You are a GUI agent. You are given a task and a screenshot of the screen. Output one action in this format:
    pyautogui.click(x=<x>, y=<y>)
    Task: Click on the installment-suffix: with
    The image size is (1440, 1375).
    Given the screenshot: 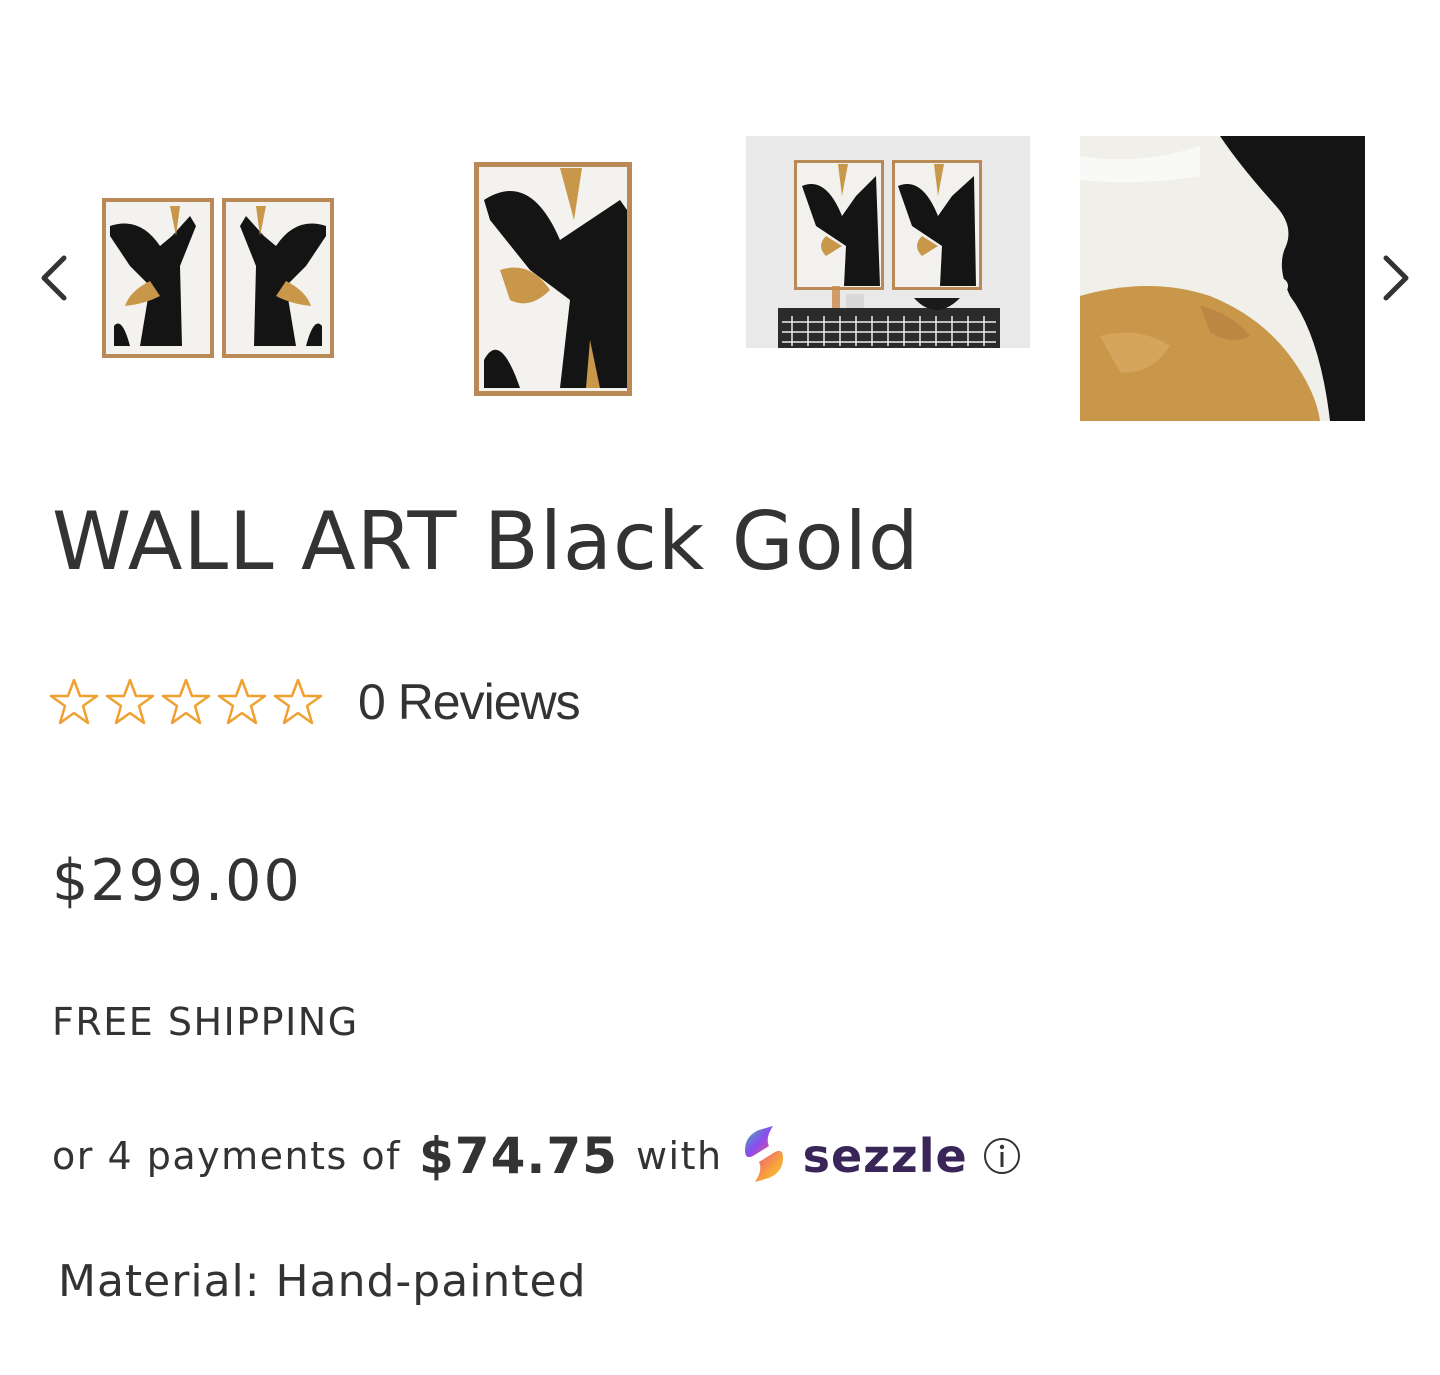 What is the action you would take?
    pyautogui.click(x=679, y=1156)
    